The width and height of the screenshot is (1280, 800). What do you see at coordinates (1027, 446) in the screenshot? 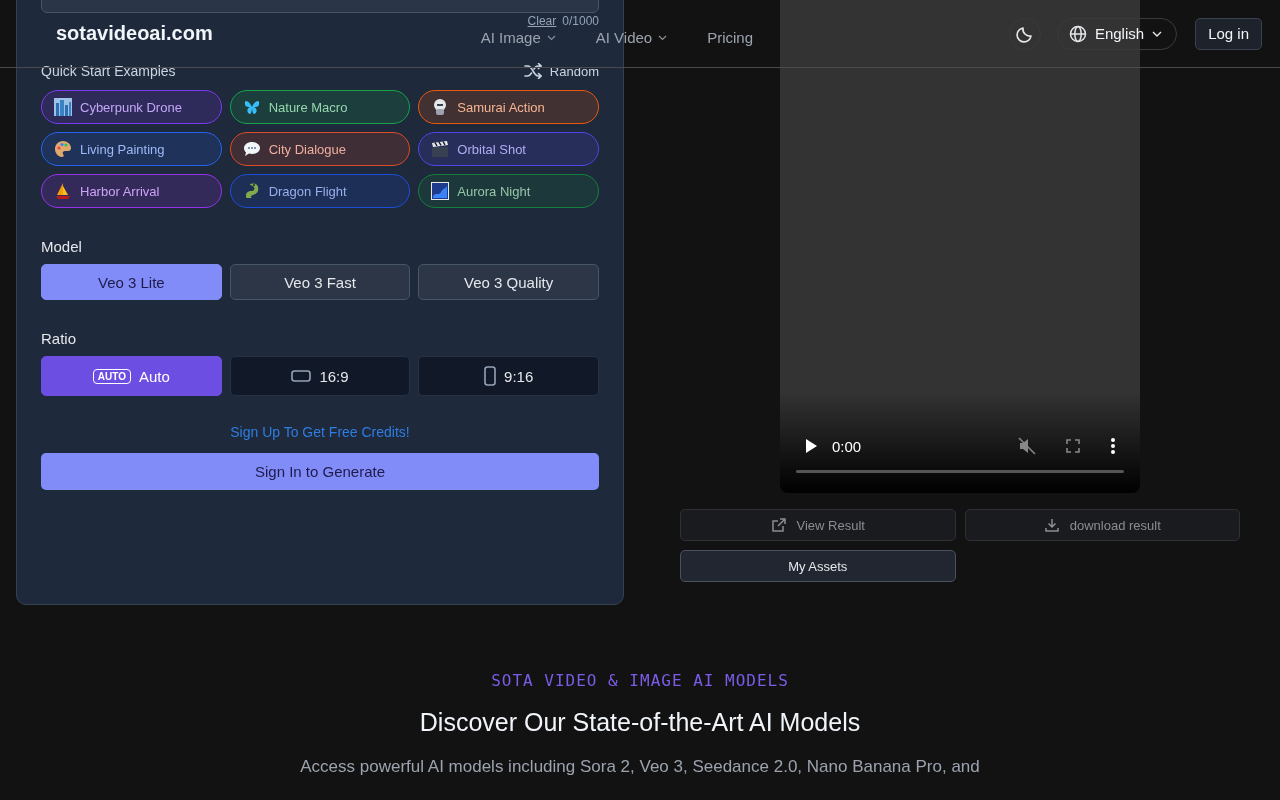
I see `muted-icon` at bounding box center [1027, 446].